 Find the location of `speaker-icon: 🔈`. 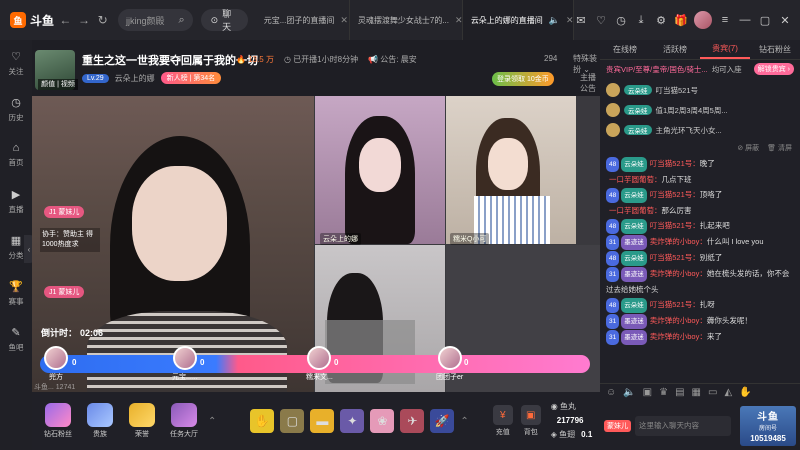

speaker-icon: 🔈 is located at coordinates (554, 20).